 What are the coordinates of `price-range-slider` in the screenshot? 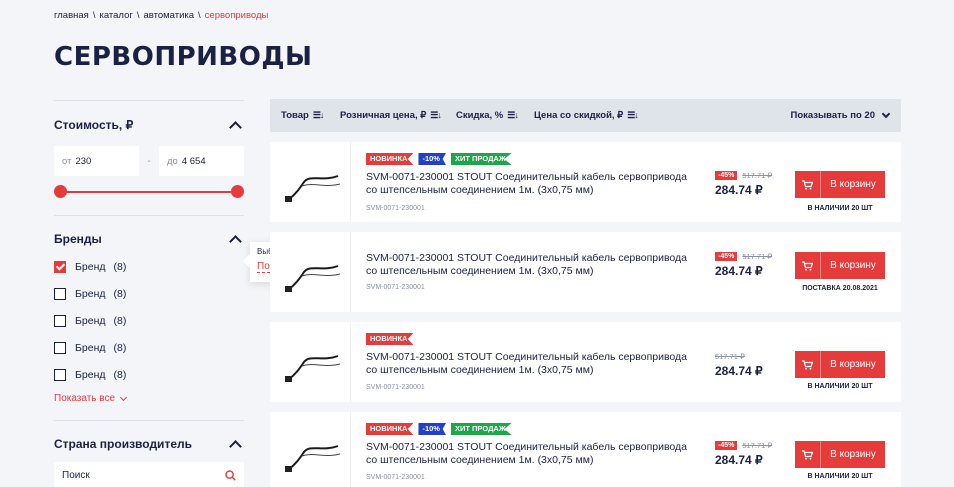 It's located at (149, 192).